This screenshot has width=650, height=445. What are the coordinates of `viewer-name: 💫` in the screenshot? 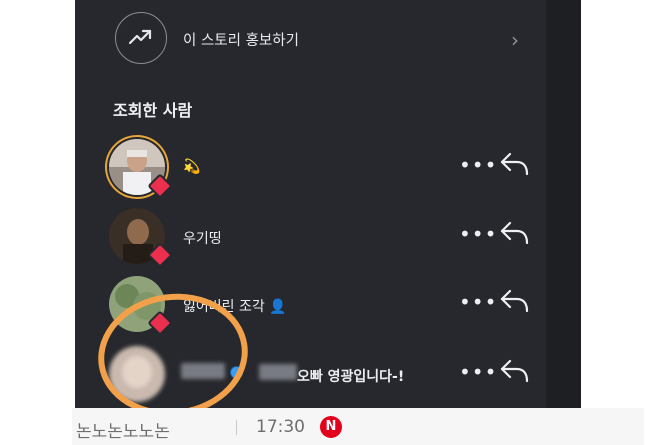 It's located at (192, 167).